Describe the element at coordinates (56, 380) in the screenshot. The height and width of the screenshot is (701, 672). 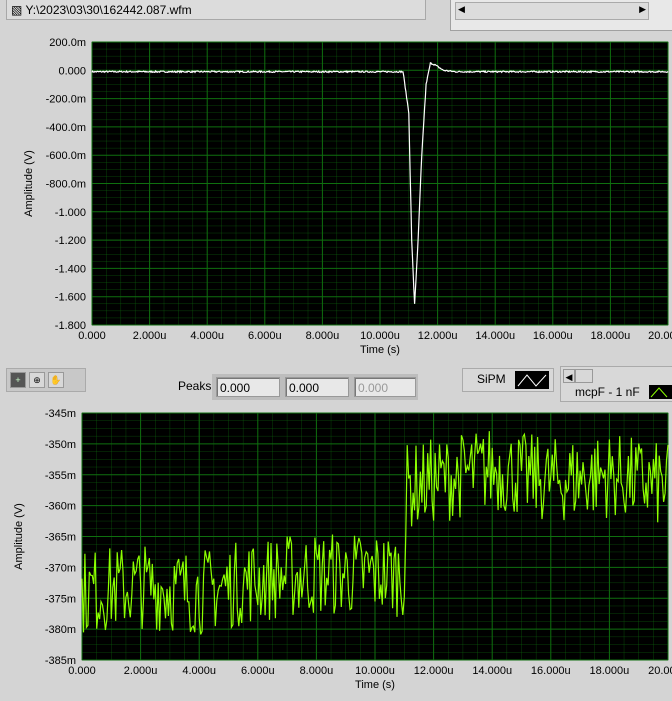
I see `pan-hand-icon: ✋` at that location.